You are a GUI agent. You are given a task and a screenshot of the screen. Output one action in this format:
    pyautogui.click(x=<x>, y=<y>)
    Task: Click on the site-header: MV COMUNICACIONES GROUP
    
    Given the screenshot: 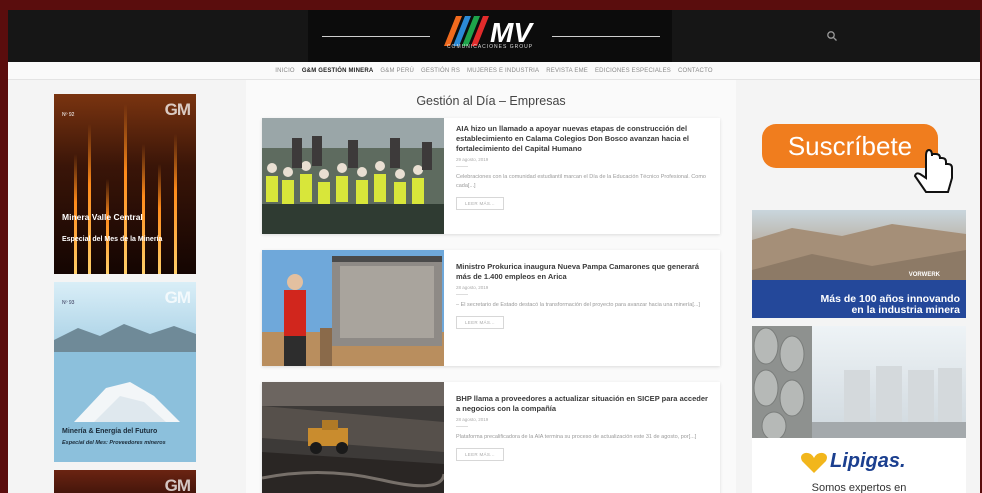 What is the action you would take?
    pyautogui.click(x=494, y=36)
    